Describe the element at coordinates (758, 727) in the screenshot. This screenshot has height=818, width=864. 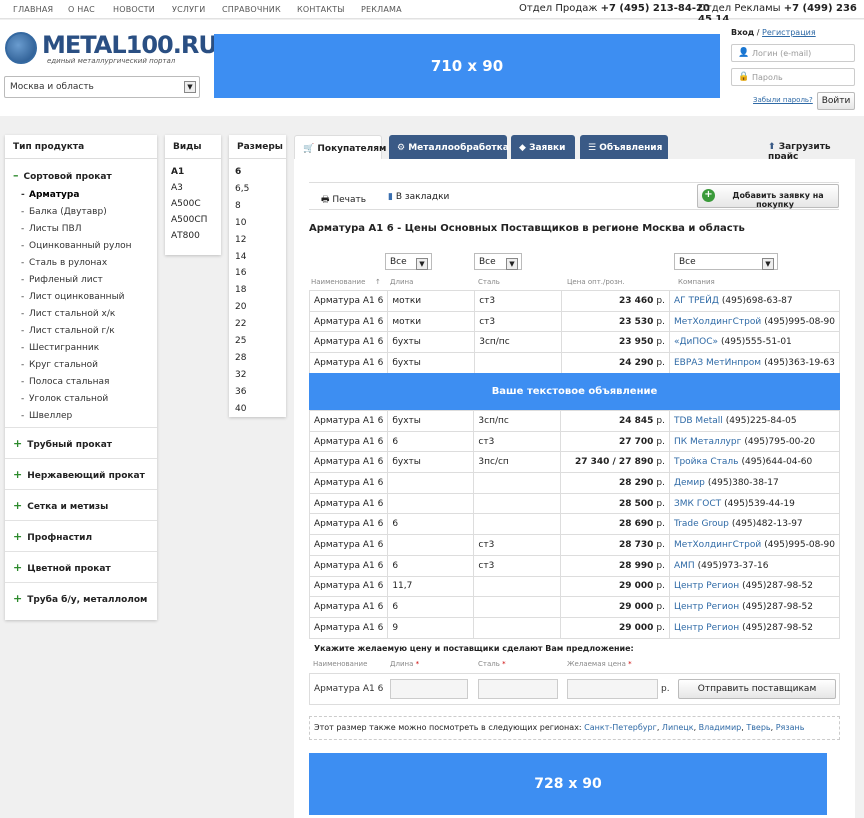
I see `region-link-tver: Тверь` at that location.